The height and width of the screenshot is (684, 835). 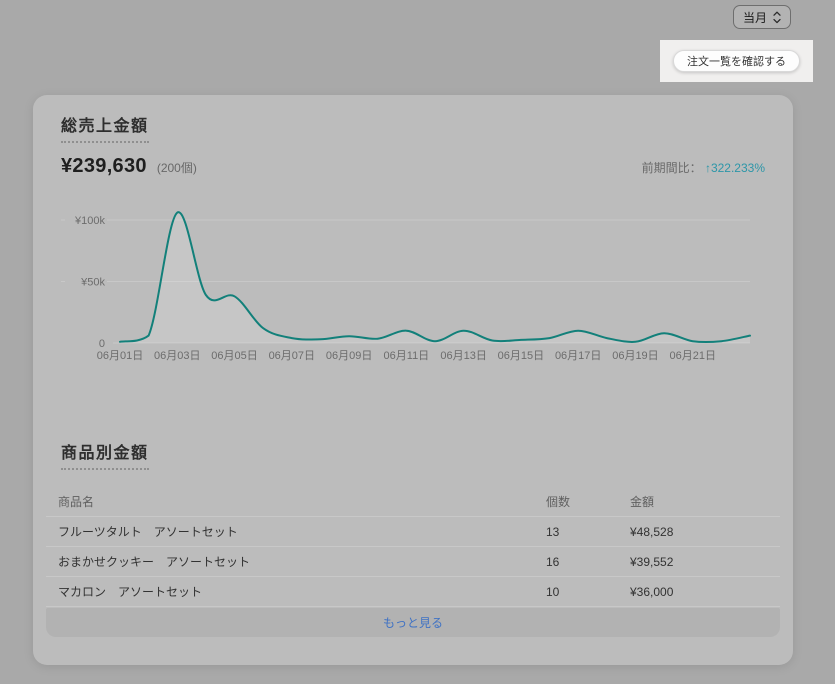 I want to click on table-row: マカロン アソートセット 10 ¥36,000, so click(x=413, y=592).